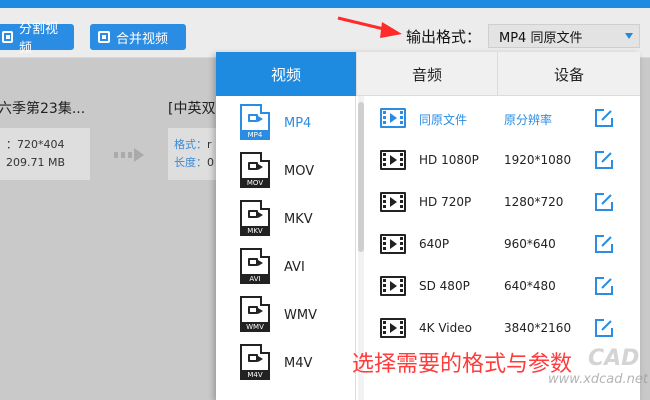 The width and height of the screenshot is (650, 400). Describe the element at coordinates (300, 315) in the screenshot. I see `format-name: WMV` at that location.